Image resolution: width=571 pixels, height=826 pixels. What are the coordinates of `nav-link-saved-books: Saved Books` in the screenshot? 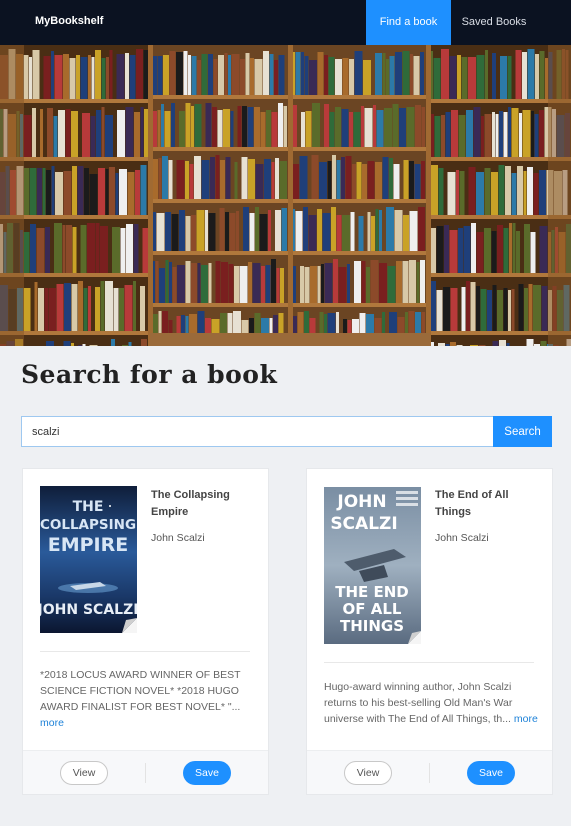 It's located at (494, 22).